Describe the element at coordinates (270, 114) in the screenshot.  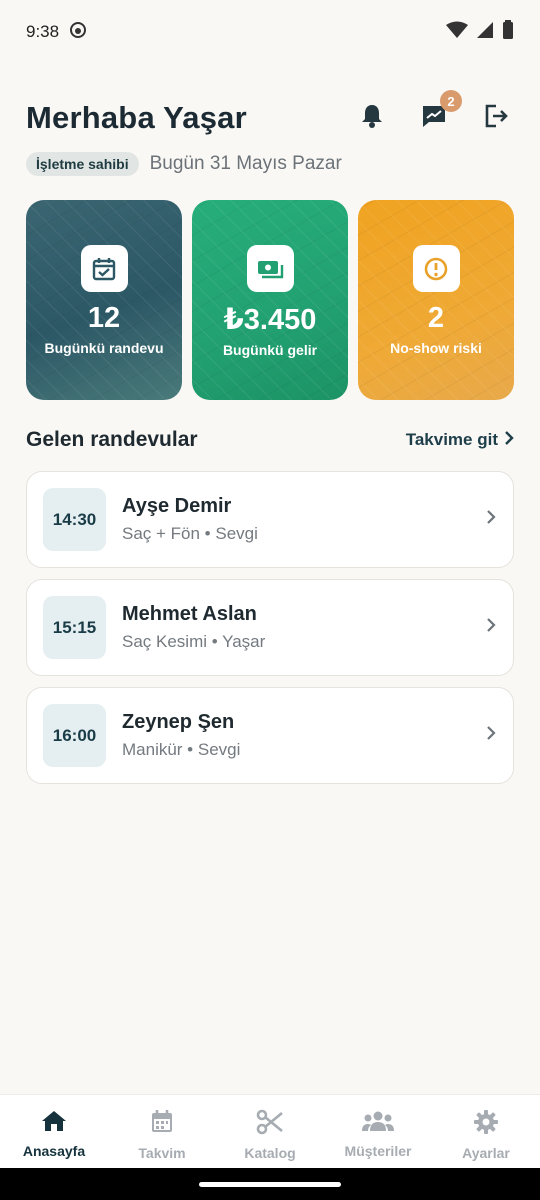
I see `header: Merhaba Yaşar 2` at that location.